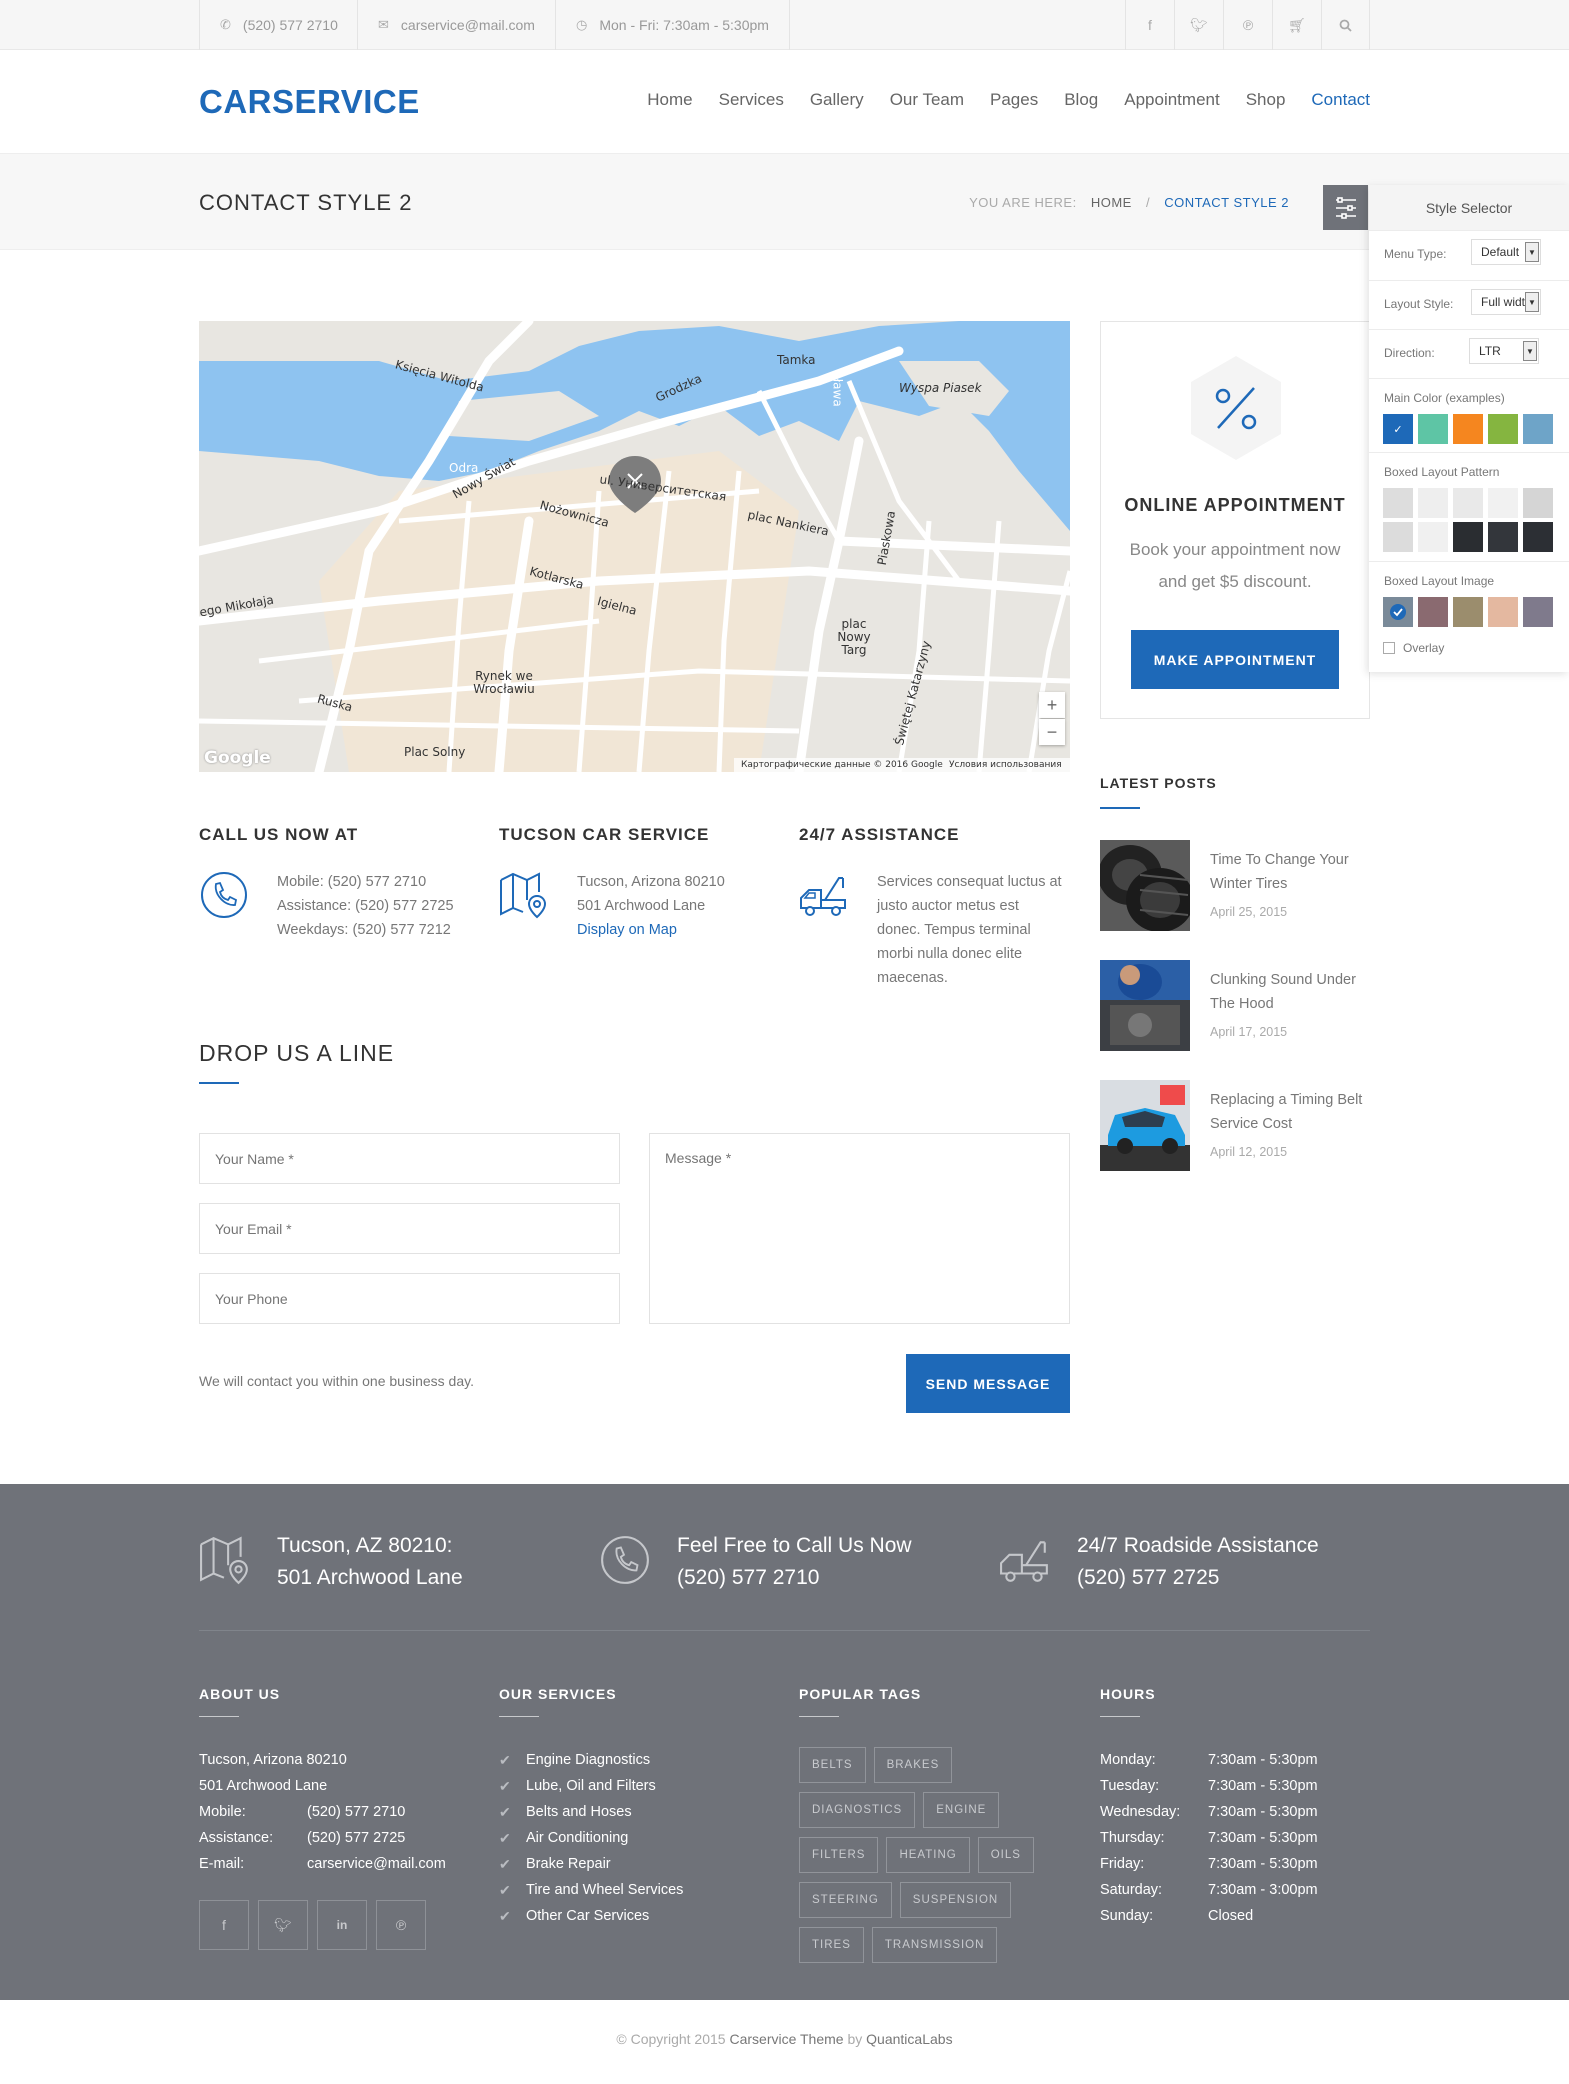  I want to click on tag-link: STEERING, so click(845, 1900).